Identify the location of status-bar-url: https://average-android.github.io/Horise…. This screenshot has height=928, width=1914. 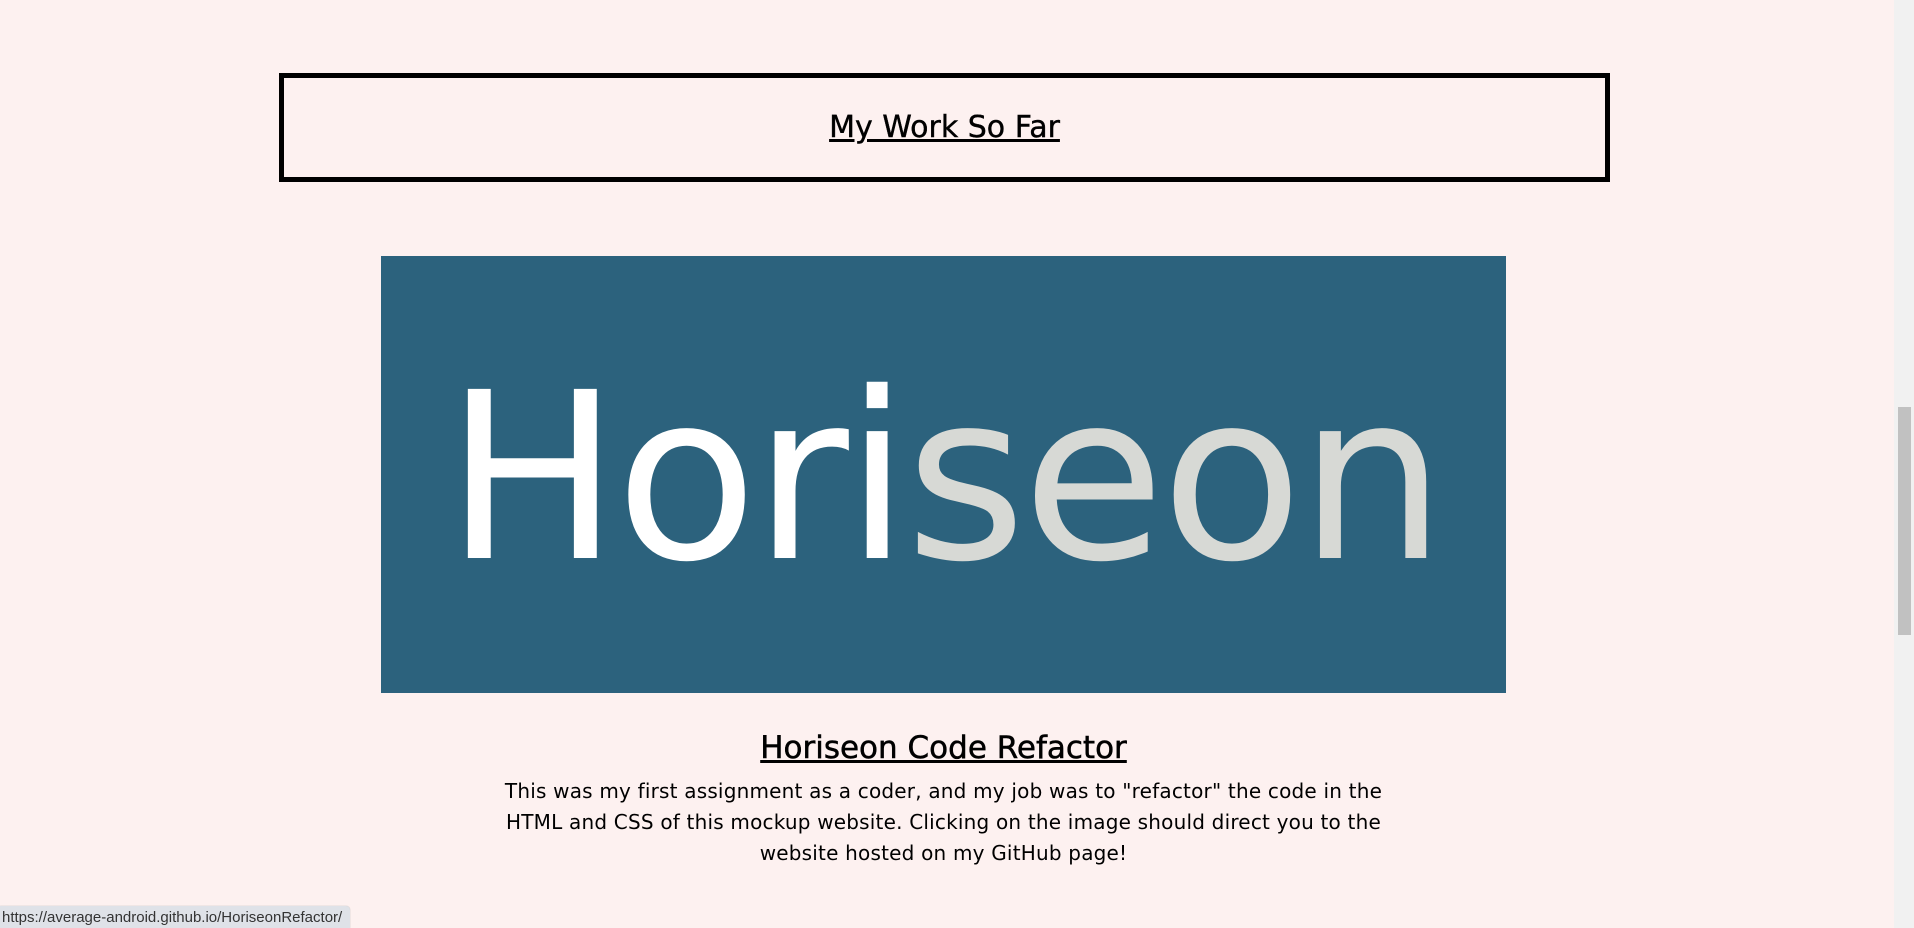
(175, 917).